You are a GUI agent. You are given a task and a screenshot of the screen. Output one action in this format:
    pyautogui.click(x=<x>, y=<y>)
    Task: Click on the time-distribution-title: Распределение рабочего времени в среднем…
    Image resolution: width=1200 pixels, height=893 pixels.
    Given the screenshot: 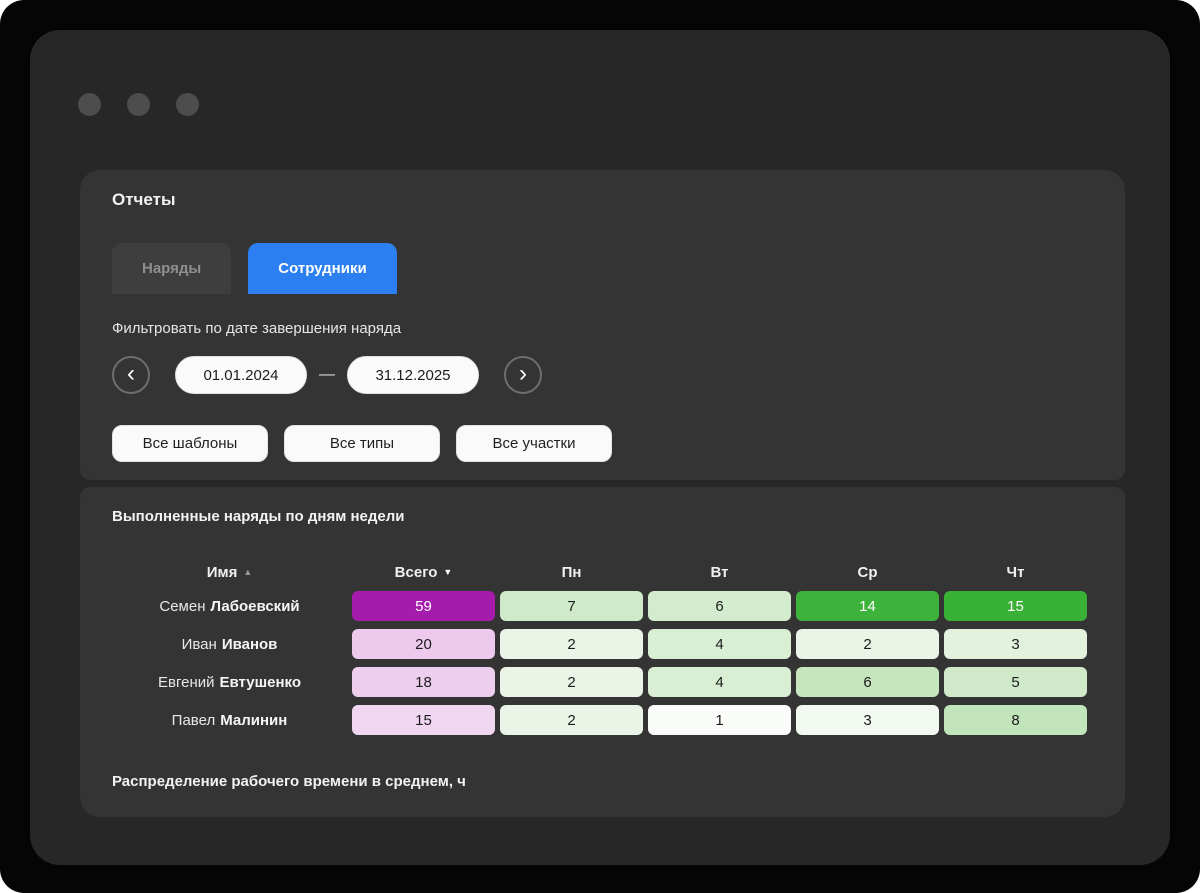 What is the action you would take?
    pyautogui.click(x=289, y=781)
    